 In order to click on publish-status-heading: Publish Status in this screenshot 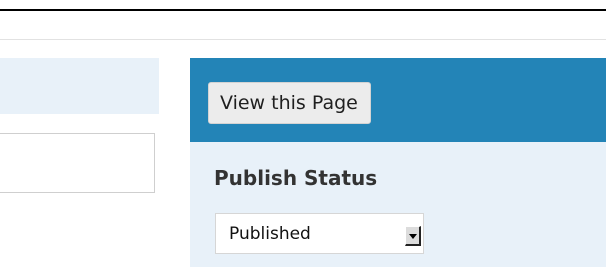, I will do `click(296, 178)`.